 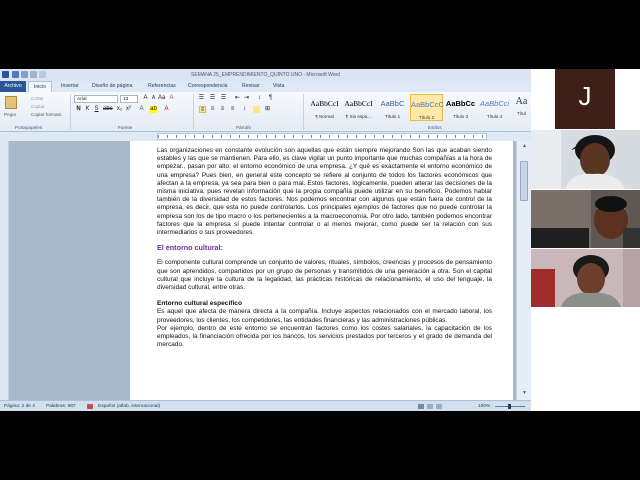 What do you see at coordinates (484, 406) in the screenshot?
I see `zoom-level-label: 100%` at bounding box center [484, 406].